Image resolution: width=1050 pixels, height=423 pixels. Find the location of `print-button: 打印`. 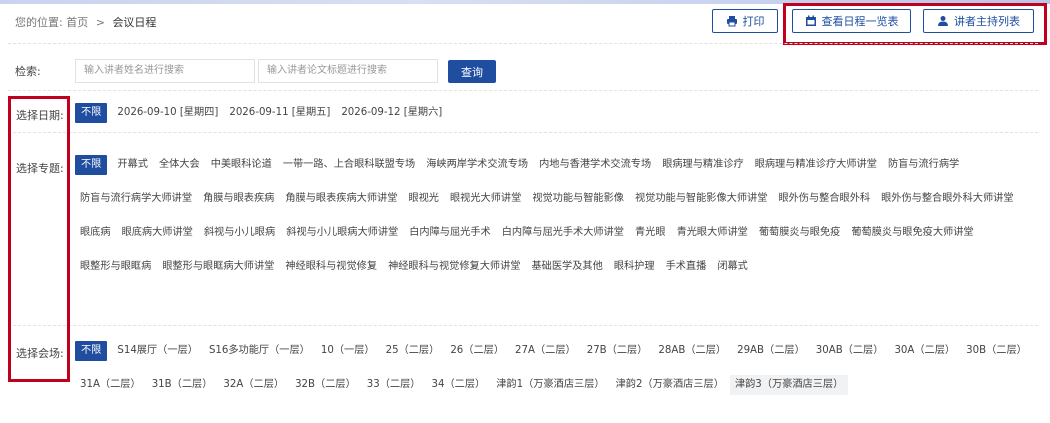

print-button: 打印 is located at coordinates (745, 21).